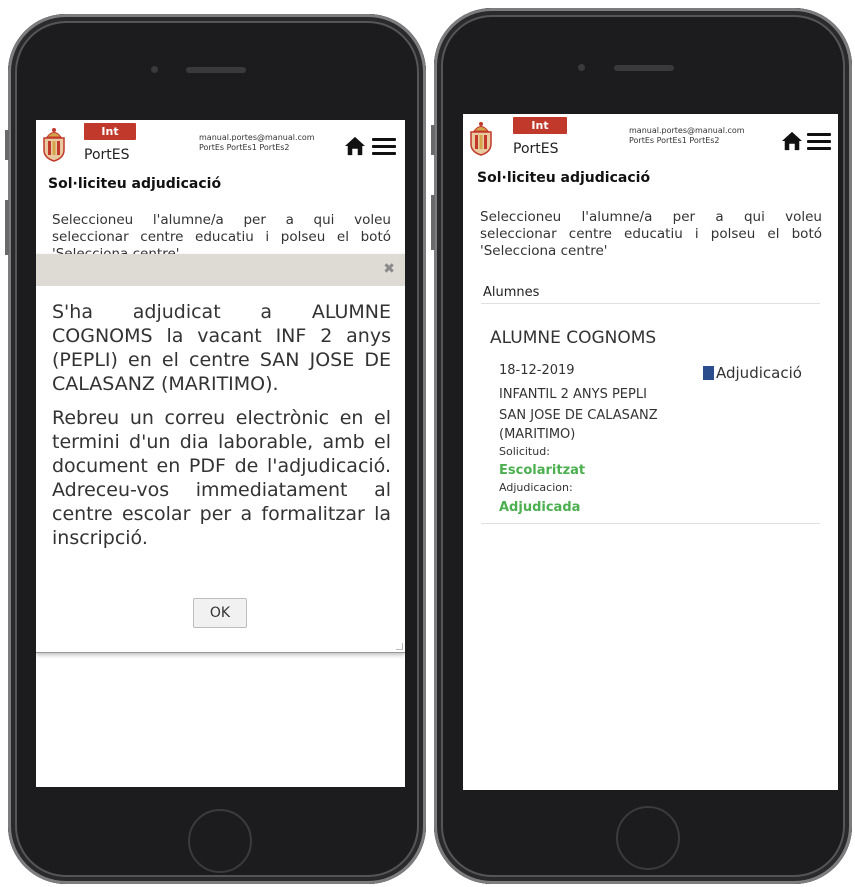 This screenshot has width=855, height=887. Describe the element at coordinates (524, 451) in the screenshot. I see `solicitud-label: Solicitud:` at that location.